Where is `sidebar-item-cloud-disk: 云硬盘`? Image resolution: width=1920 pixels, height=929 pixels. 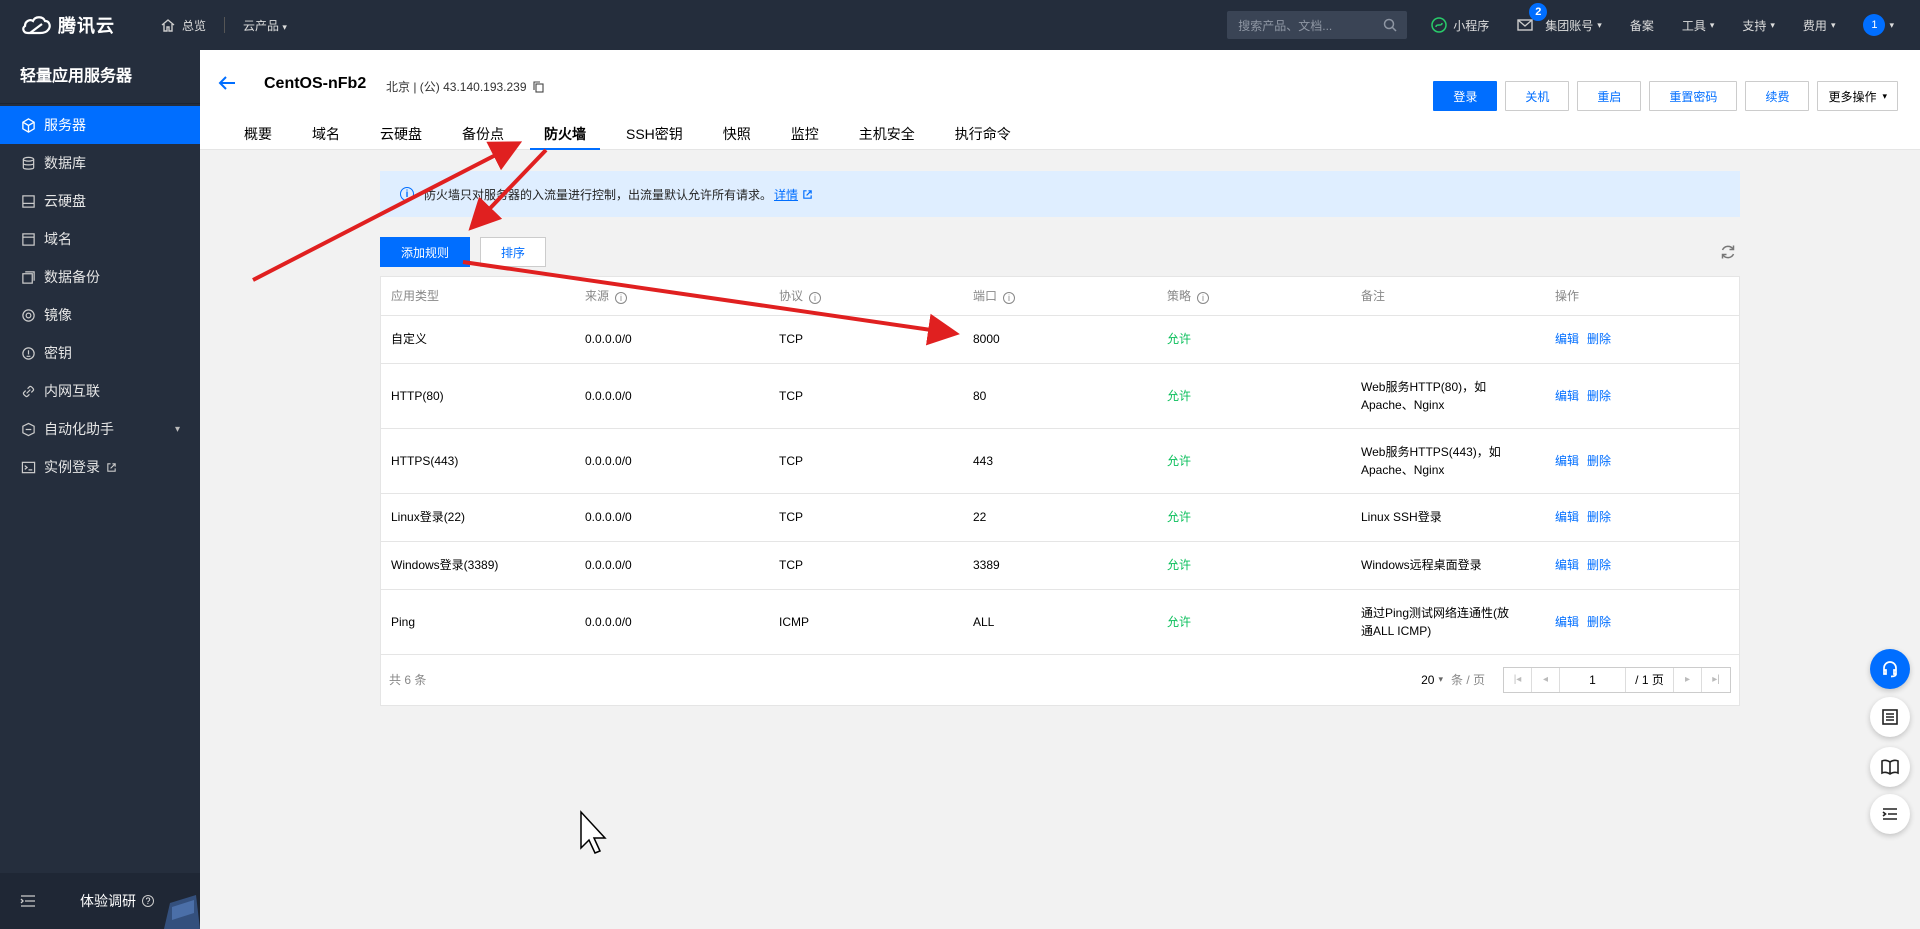 sidebar-item-cloud-disk: 云硬盘 is located at coordinates (100, 201).